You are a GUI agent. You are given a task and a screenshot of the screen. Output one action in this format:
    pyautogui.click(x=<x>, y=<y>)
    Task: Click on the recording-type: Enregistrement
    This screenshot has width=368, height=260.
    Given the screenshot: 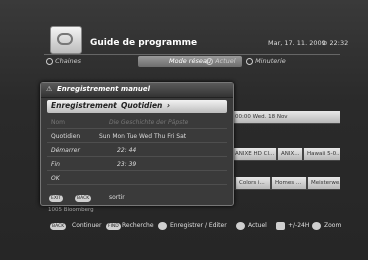 What is the action you would take?
    pyautogui.click(x=84, y=105)
    